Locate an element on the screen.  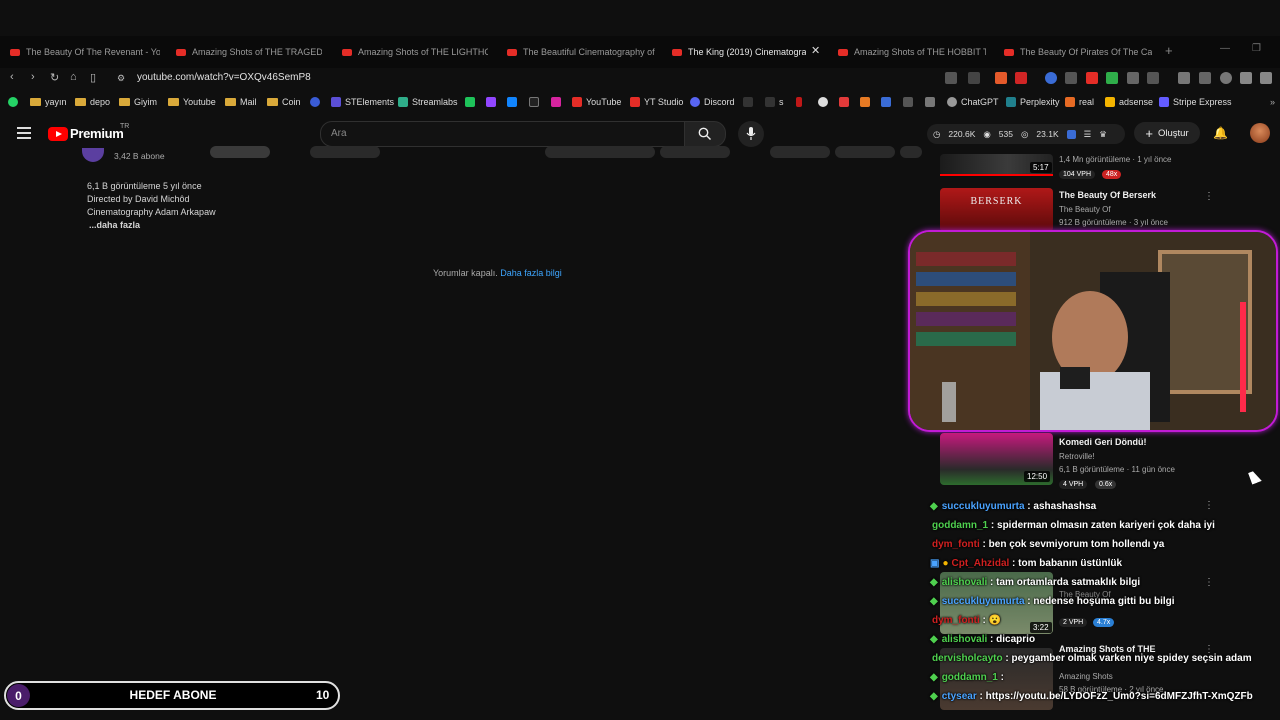
sidepanel-icon is located at coordinates (1205, 78).